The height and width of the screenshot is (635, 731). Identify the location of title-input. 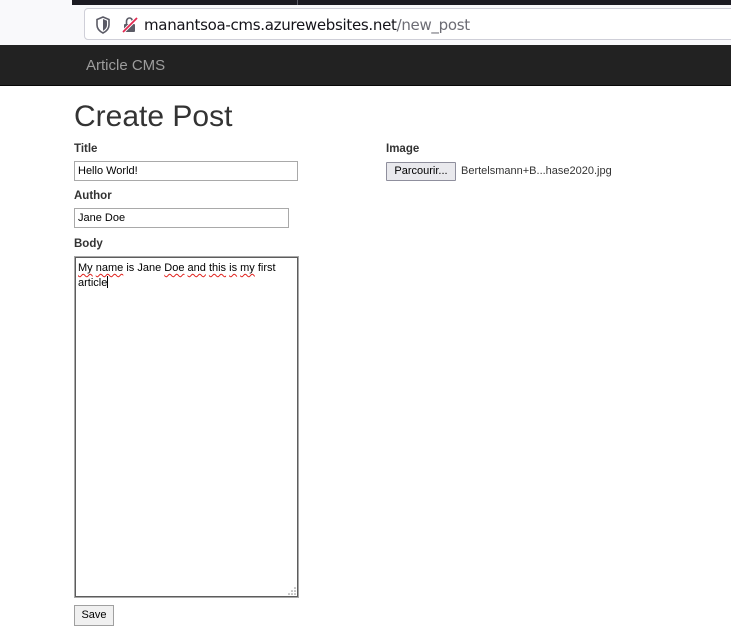
(186, 171).